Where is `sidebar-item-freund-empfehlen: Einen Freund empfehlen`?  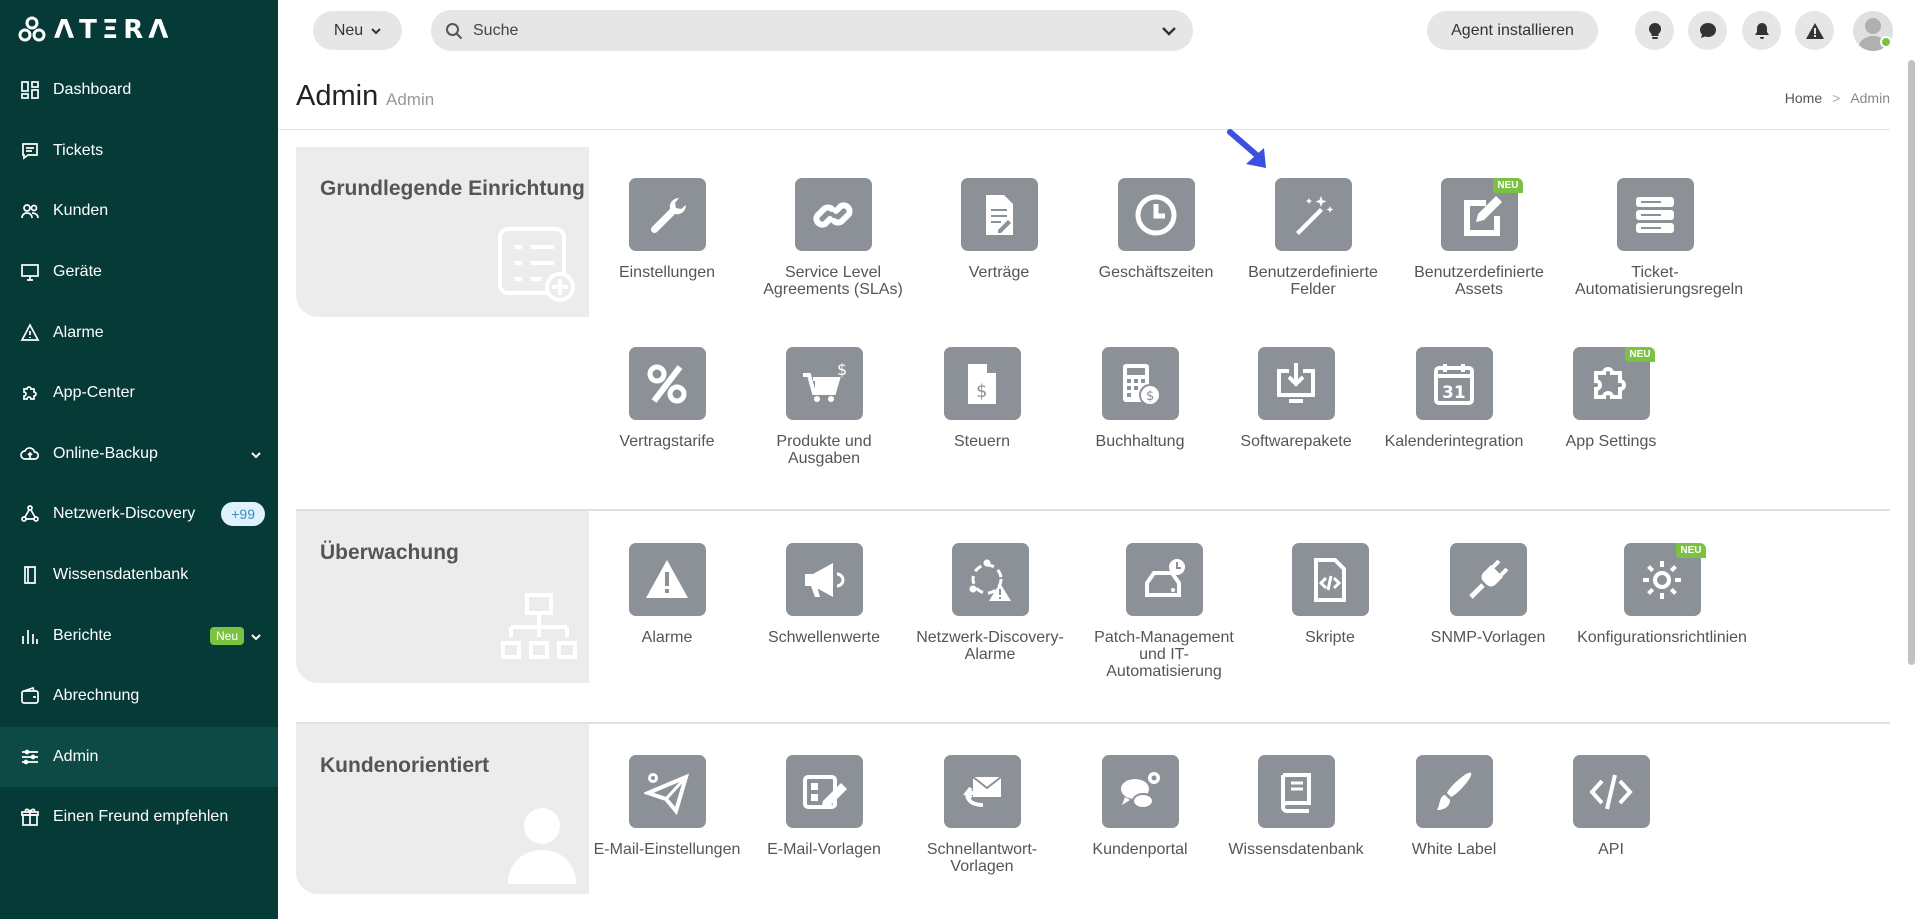
sidebar-item-freund-empfehlen: Einen Freund empfehlen is located at coordinates (139, 817).